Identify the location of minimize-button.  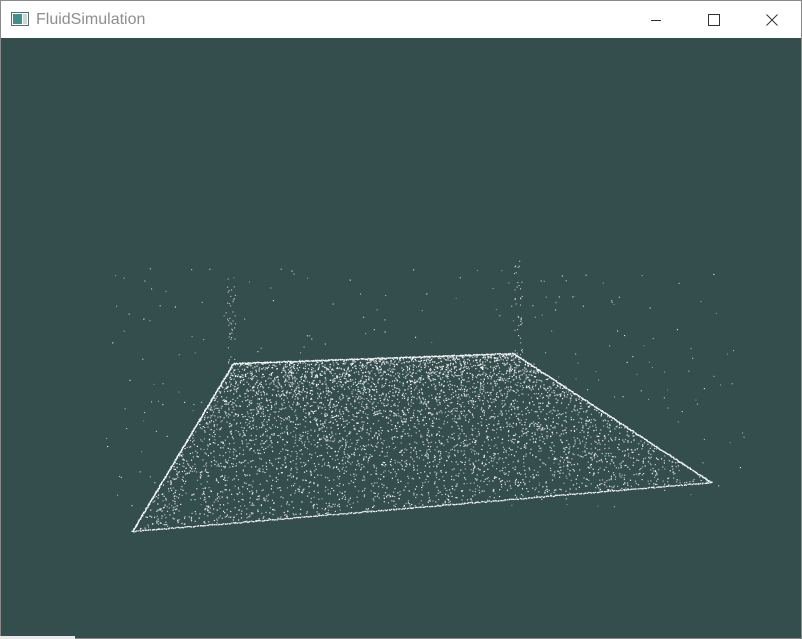
(656, 19).